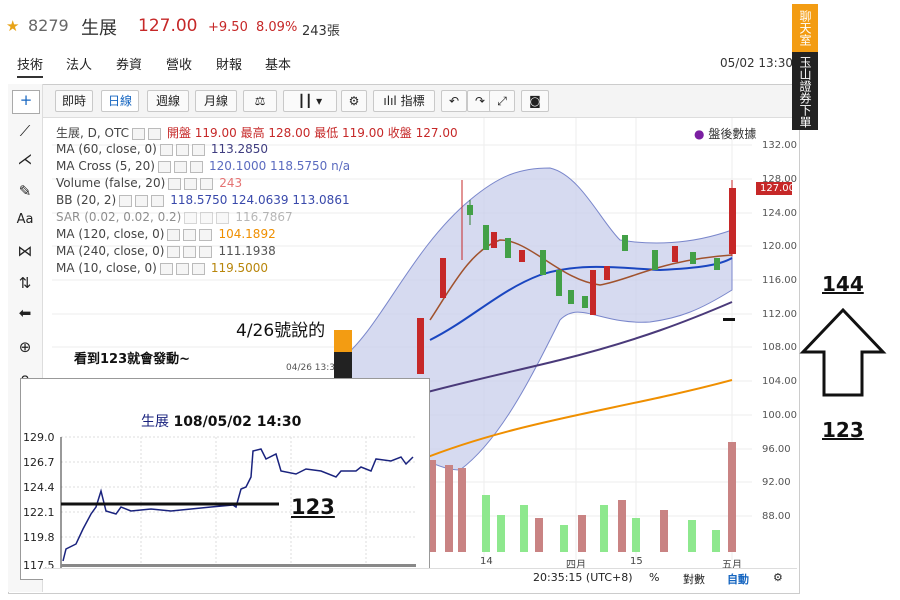  I want to click on up-arrow-icon, so click(843, 352).